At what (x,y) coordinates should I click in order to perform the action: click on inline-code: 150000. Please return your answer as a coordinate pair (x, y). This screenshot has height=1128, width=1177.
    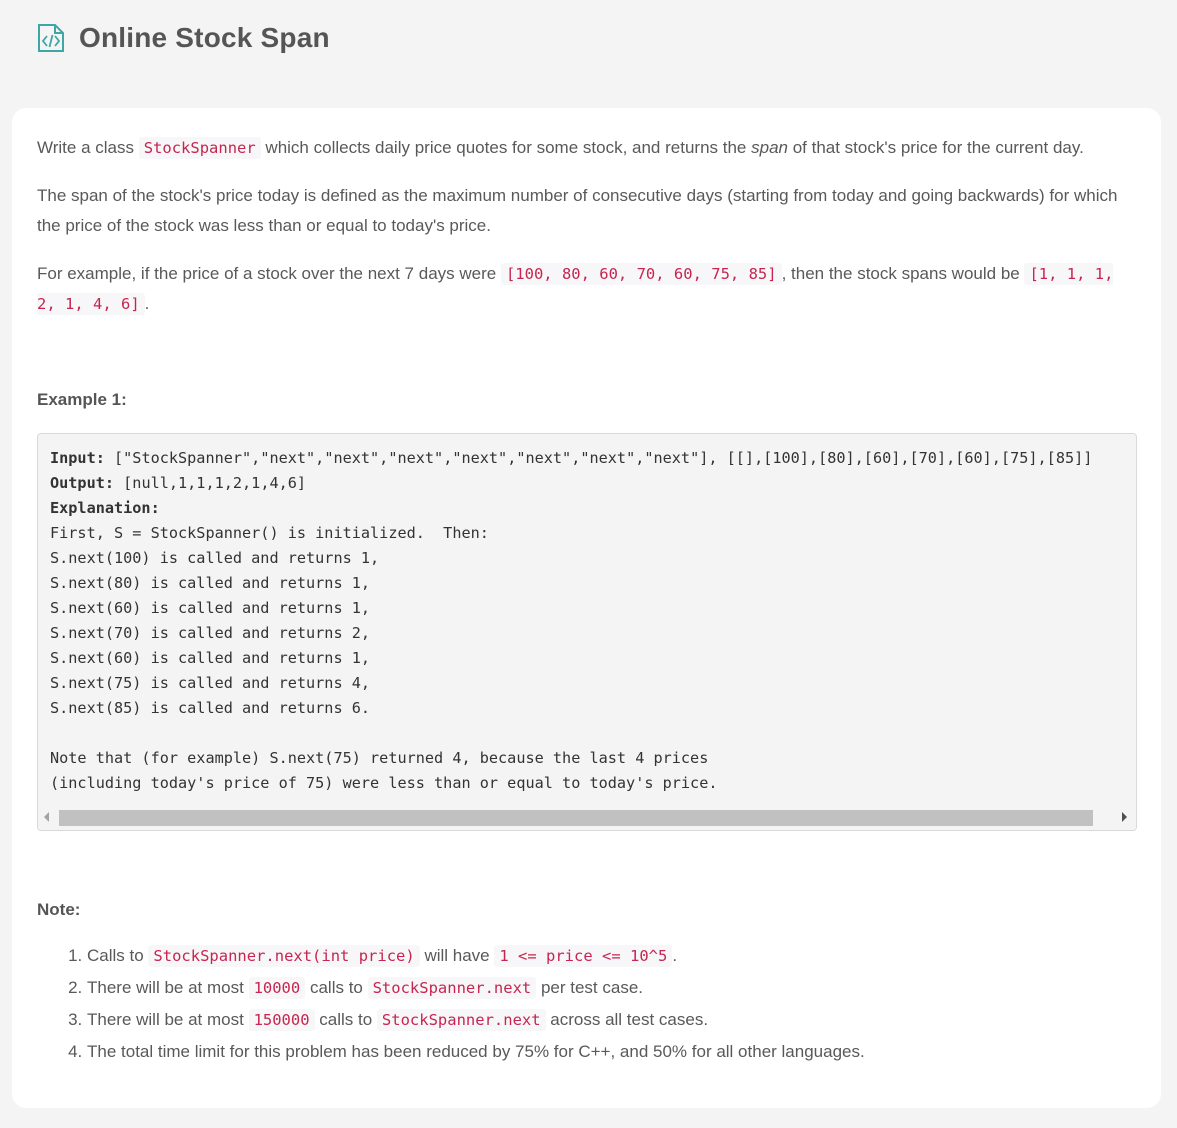
    Looking at the image, I should click on (281, 1020).